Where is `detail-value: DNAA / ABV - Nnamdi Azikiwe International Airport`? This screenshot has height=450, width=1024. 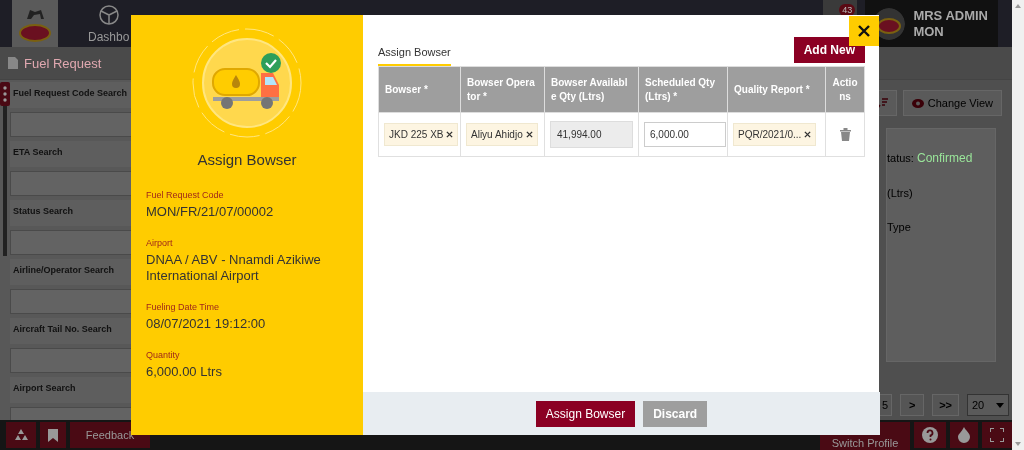 detail-value: DNAA / ABV - Nnamdi Azikiwe International Airport is located at coordinates (234, 268).